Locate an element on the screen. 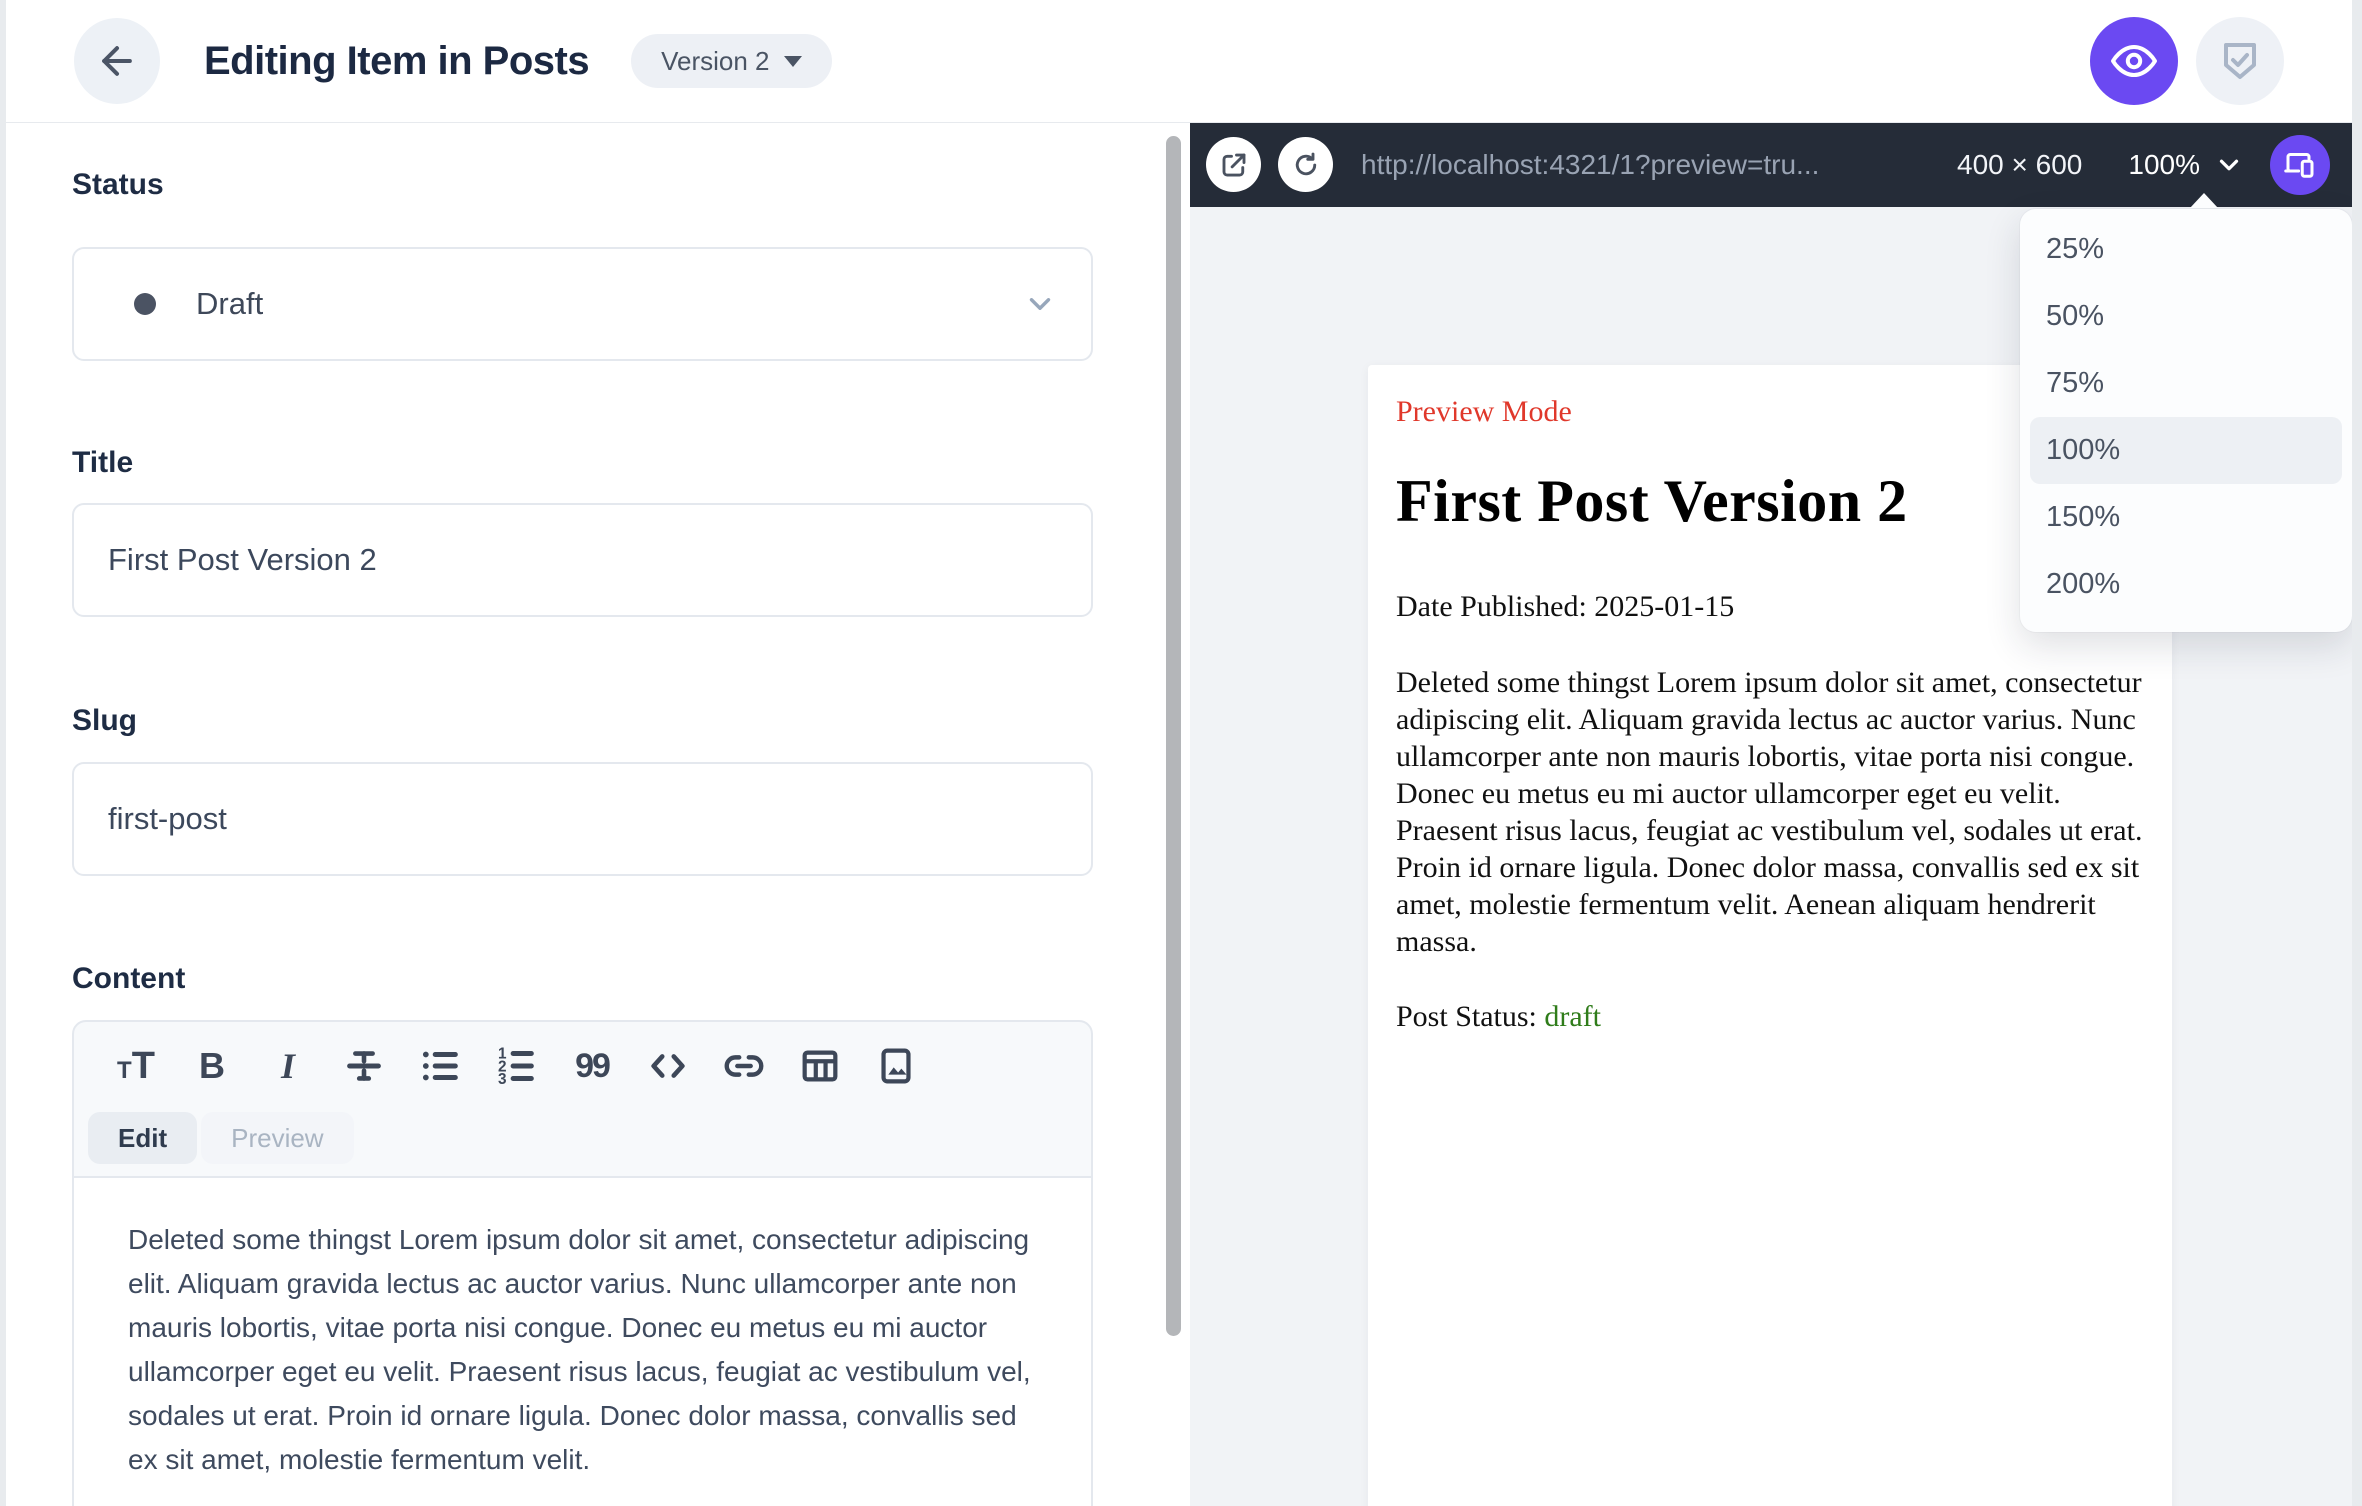 The height and width of the screenshot is (1506, 2362). responsive-devices-icon is located at coordinates (2300, 165).